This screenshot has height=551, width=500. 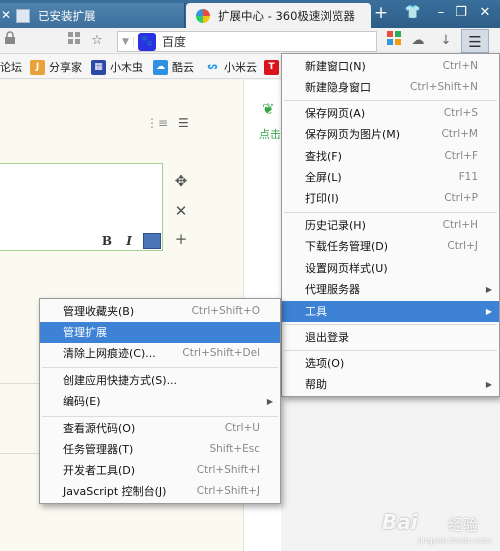 I want to click on tab-extension-center: 扩展中心 - 360极速浏览器, so click(x=278, y=15).